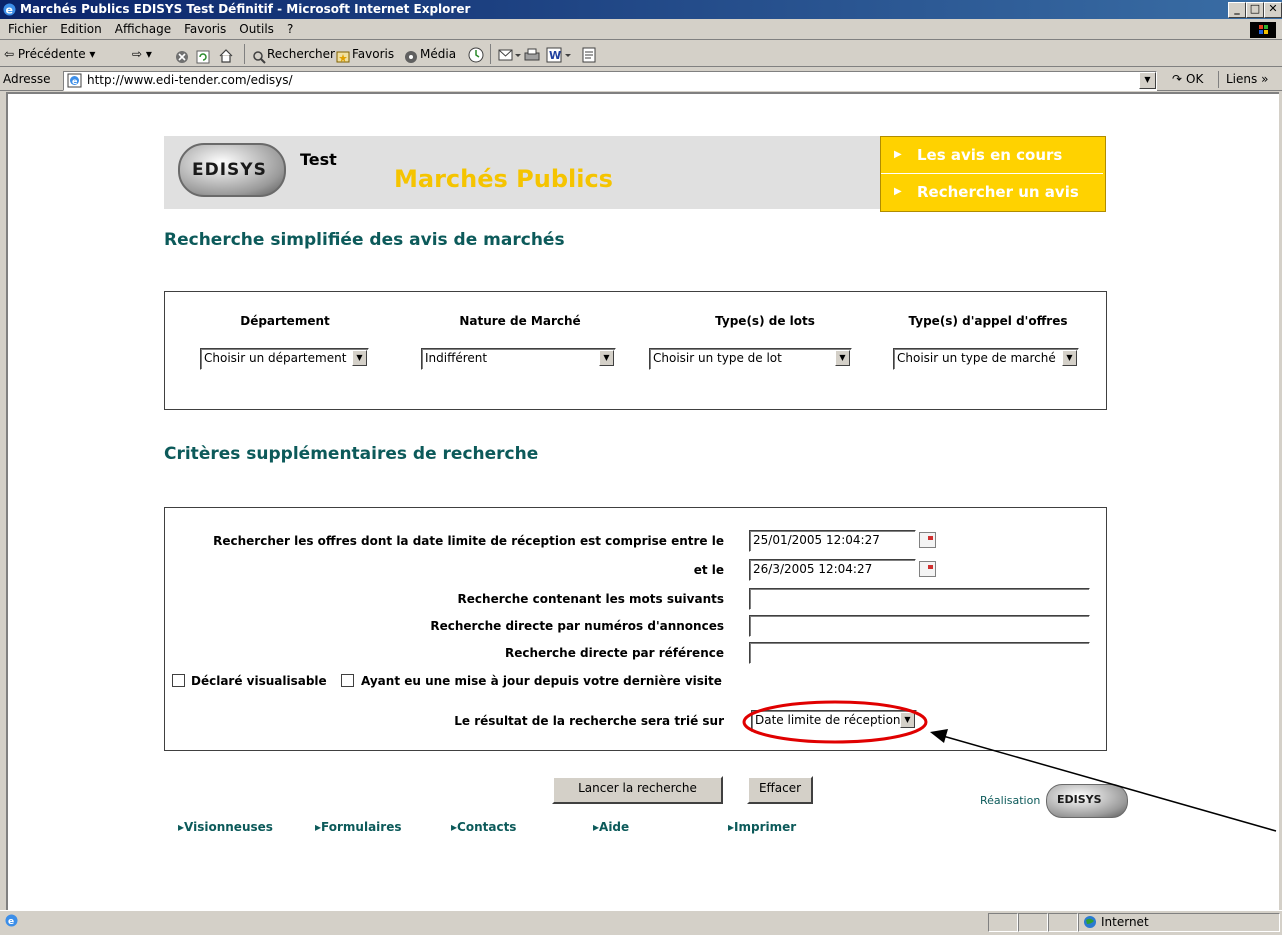  What do you see at coordinates (1218, 79) in the screenshot?
I see `address-separator` at bounding box center [1218, 79].